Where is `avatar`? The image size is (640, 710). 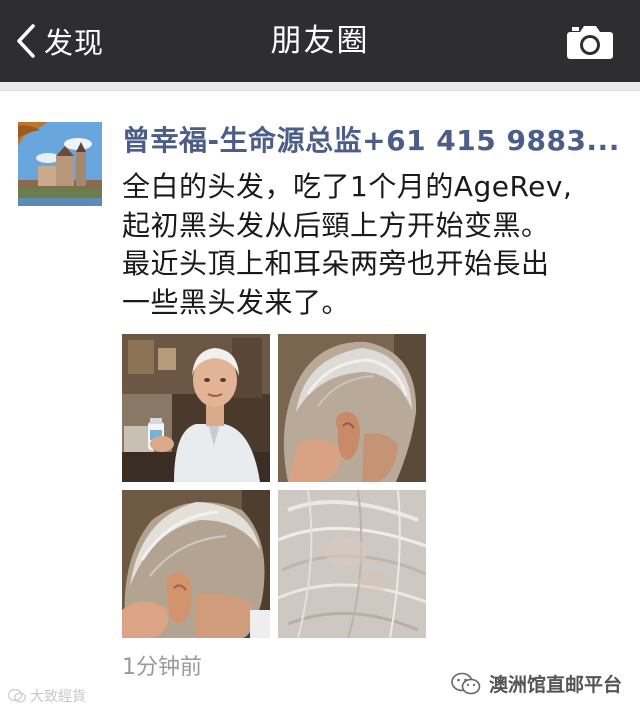 avatar is located at coordinates (60, 164).